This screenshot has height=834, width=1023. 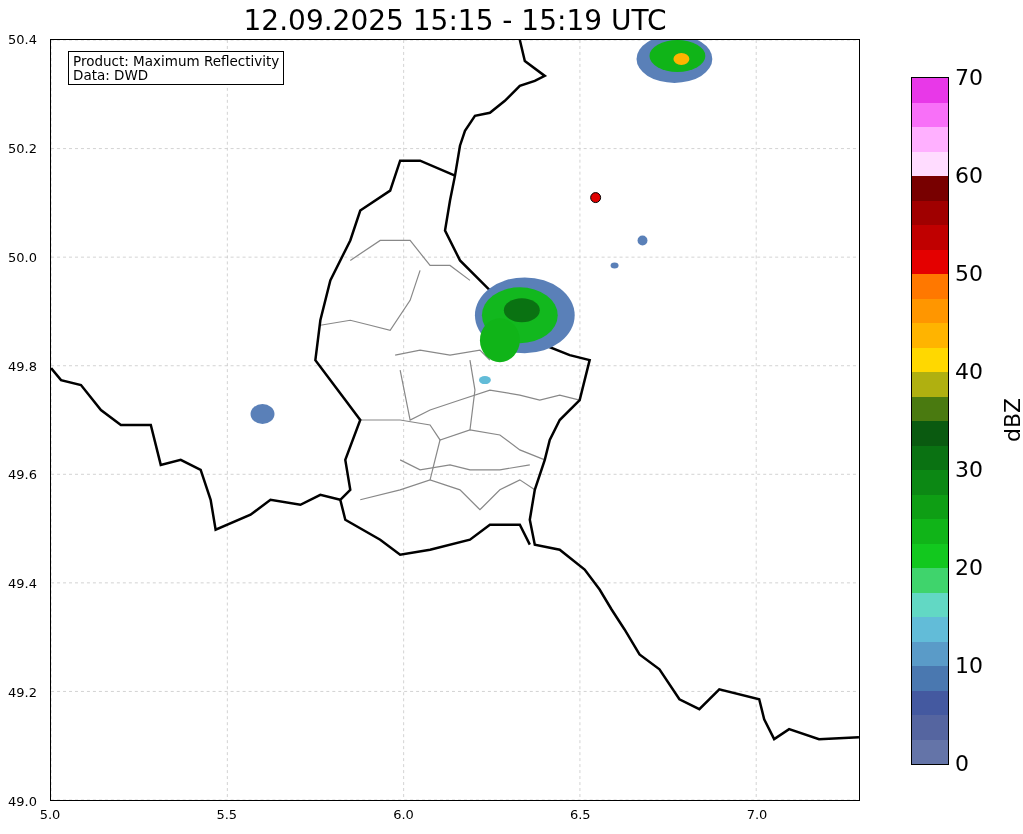 What do you see at coordinates (111, 75) in the screenshot?
I see `info-text: Data: DWD` at bounding box center [111, 75].